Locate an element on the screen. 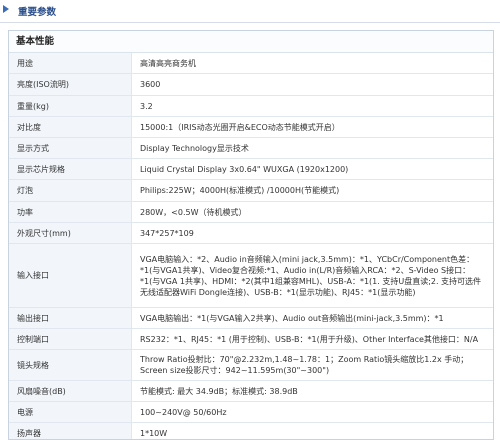 Image resolution: width=500 pixels, height=440 pixels. spec-label: 外观尺寸(mm) is located at coordinates (70, 233).